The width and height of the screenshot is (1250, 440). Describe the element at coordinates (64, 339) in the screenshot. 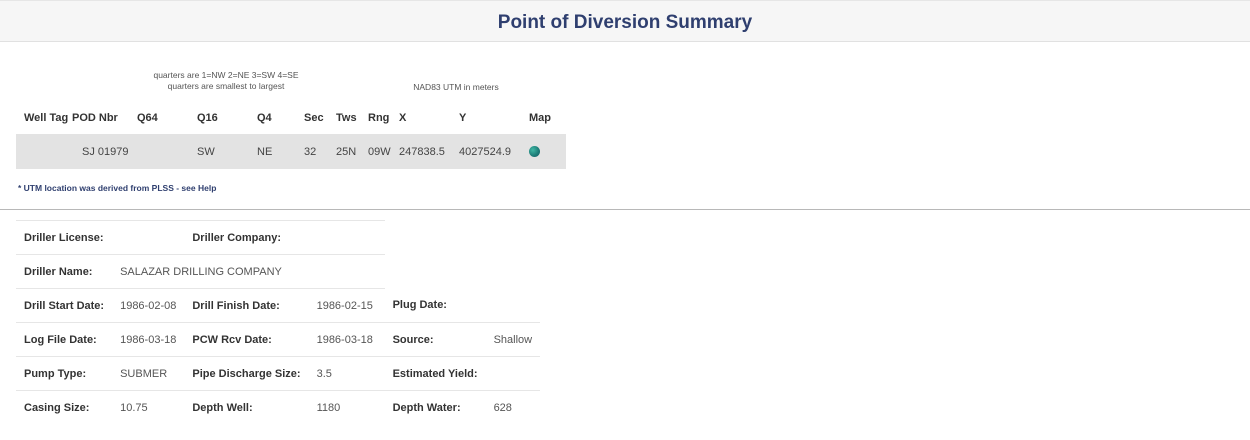

I see `log-file-date-label: Log File Date:` at that location.